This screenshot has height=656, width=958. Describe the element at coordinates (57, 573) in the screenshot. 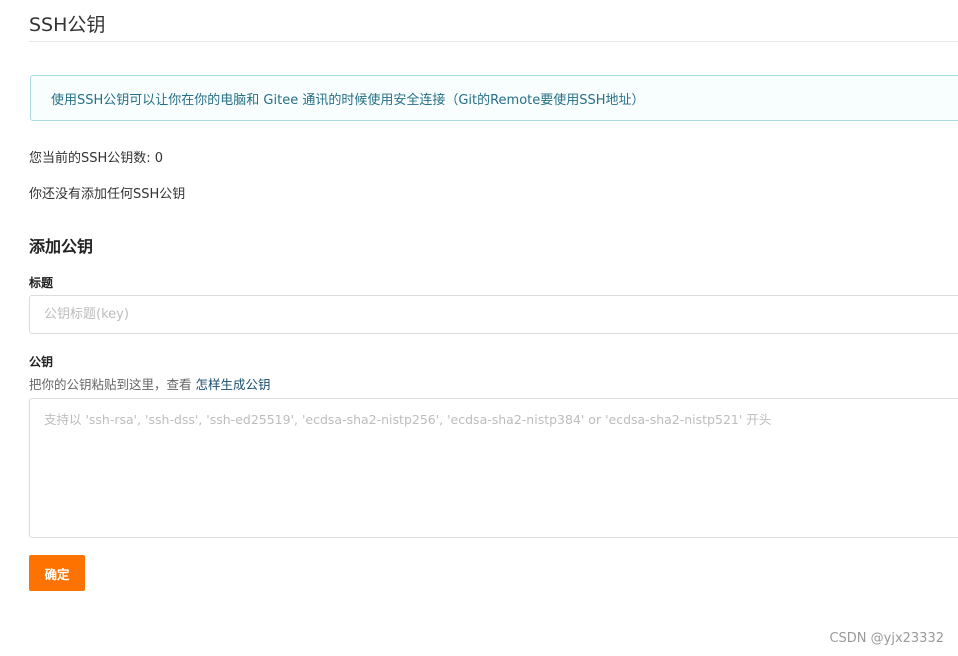

I see `confirm-button: 确定` at that location.